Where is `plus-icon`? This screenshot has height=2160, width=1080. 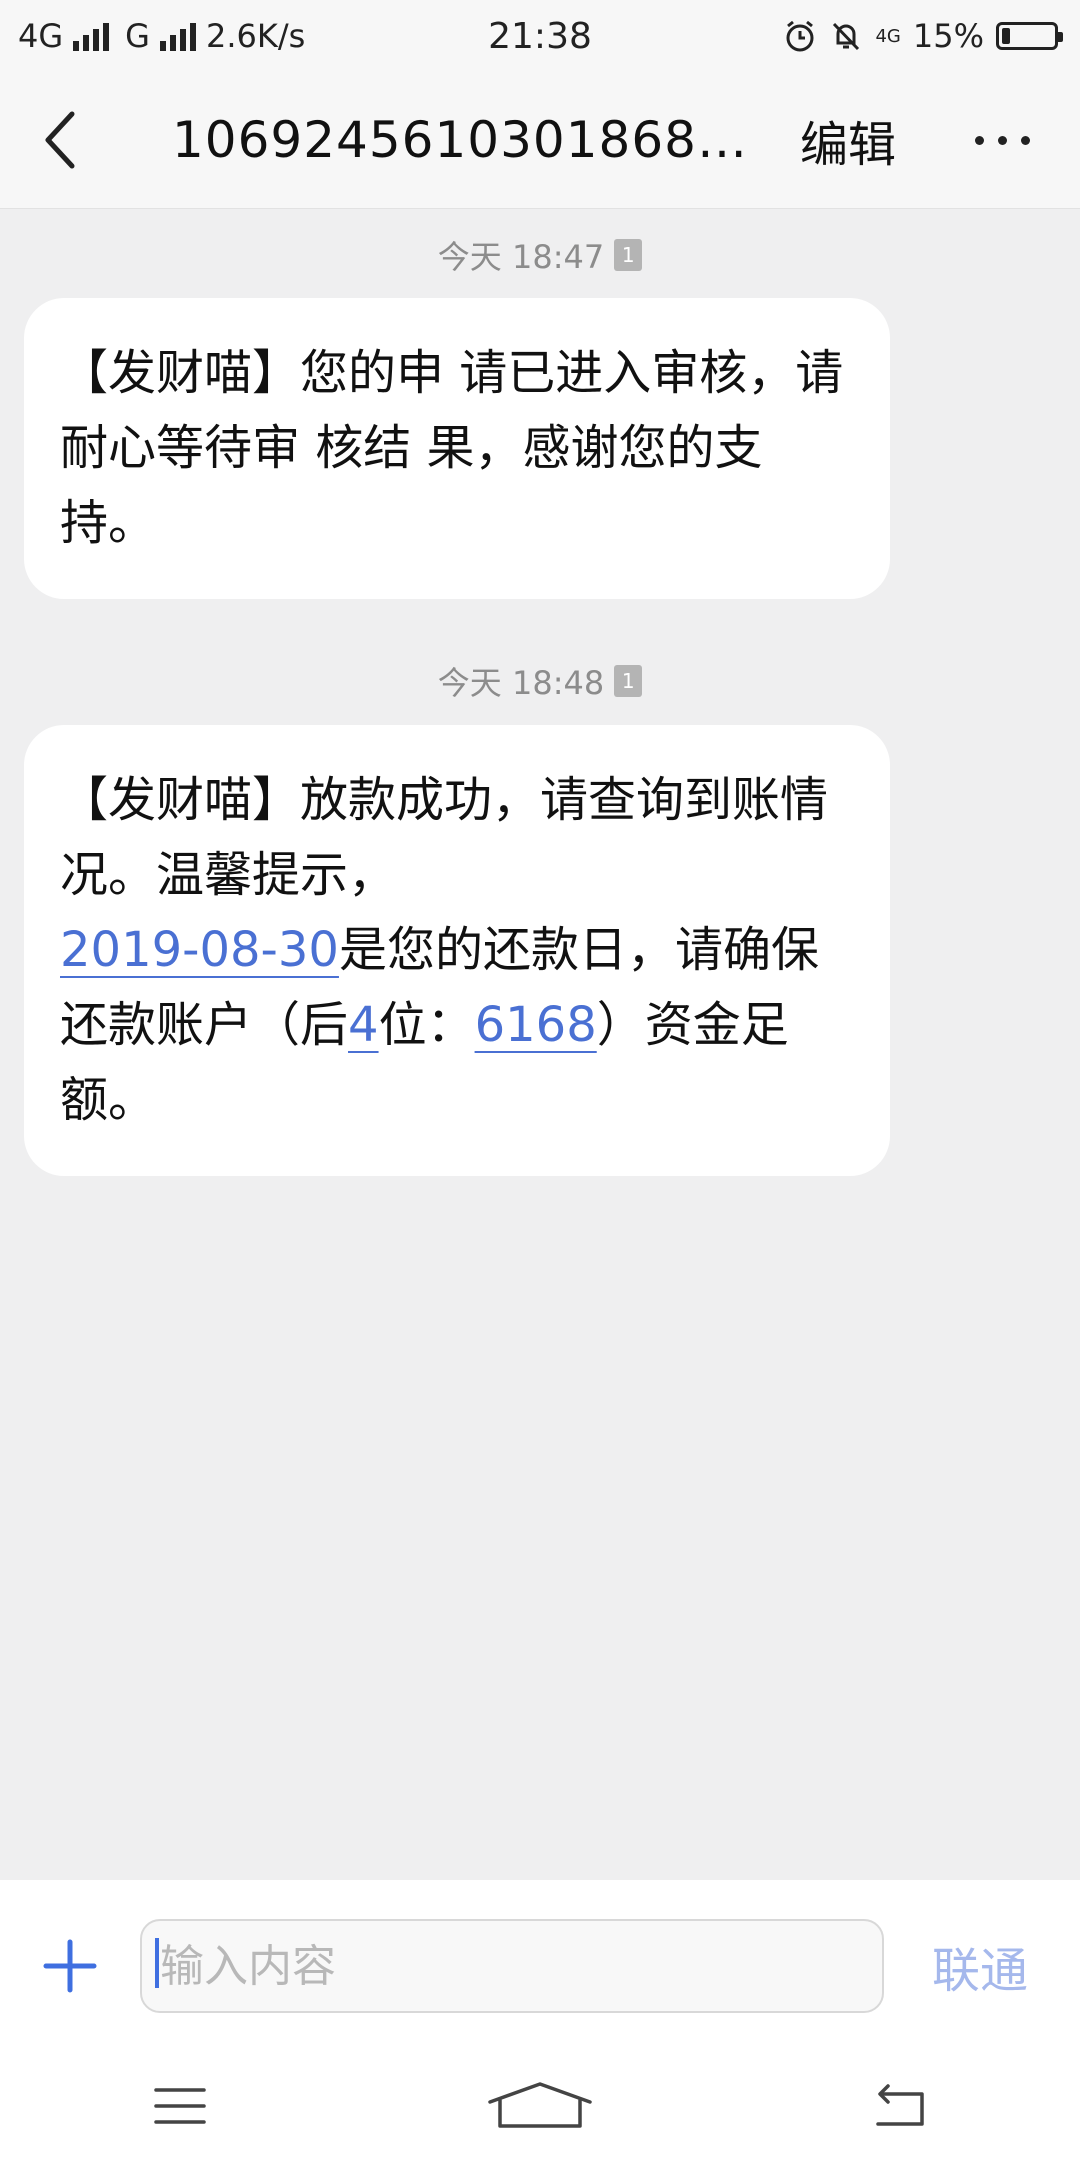 plus-icon is located at coordinates (70, 1966).